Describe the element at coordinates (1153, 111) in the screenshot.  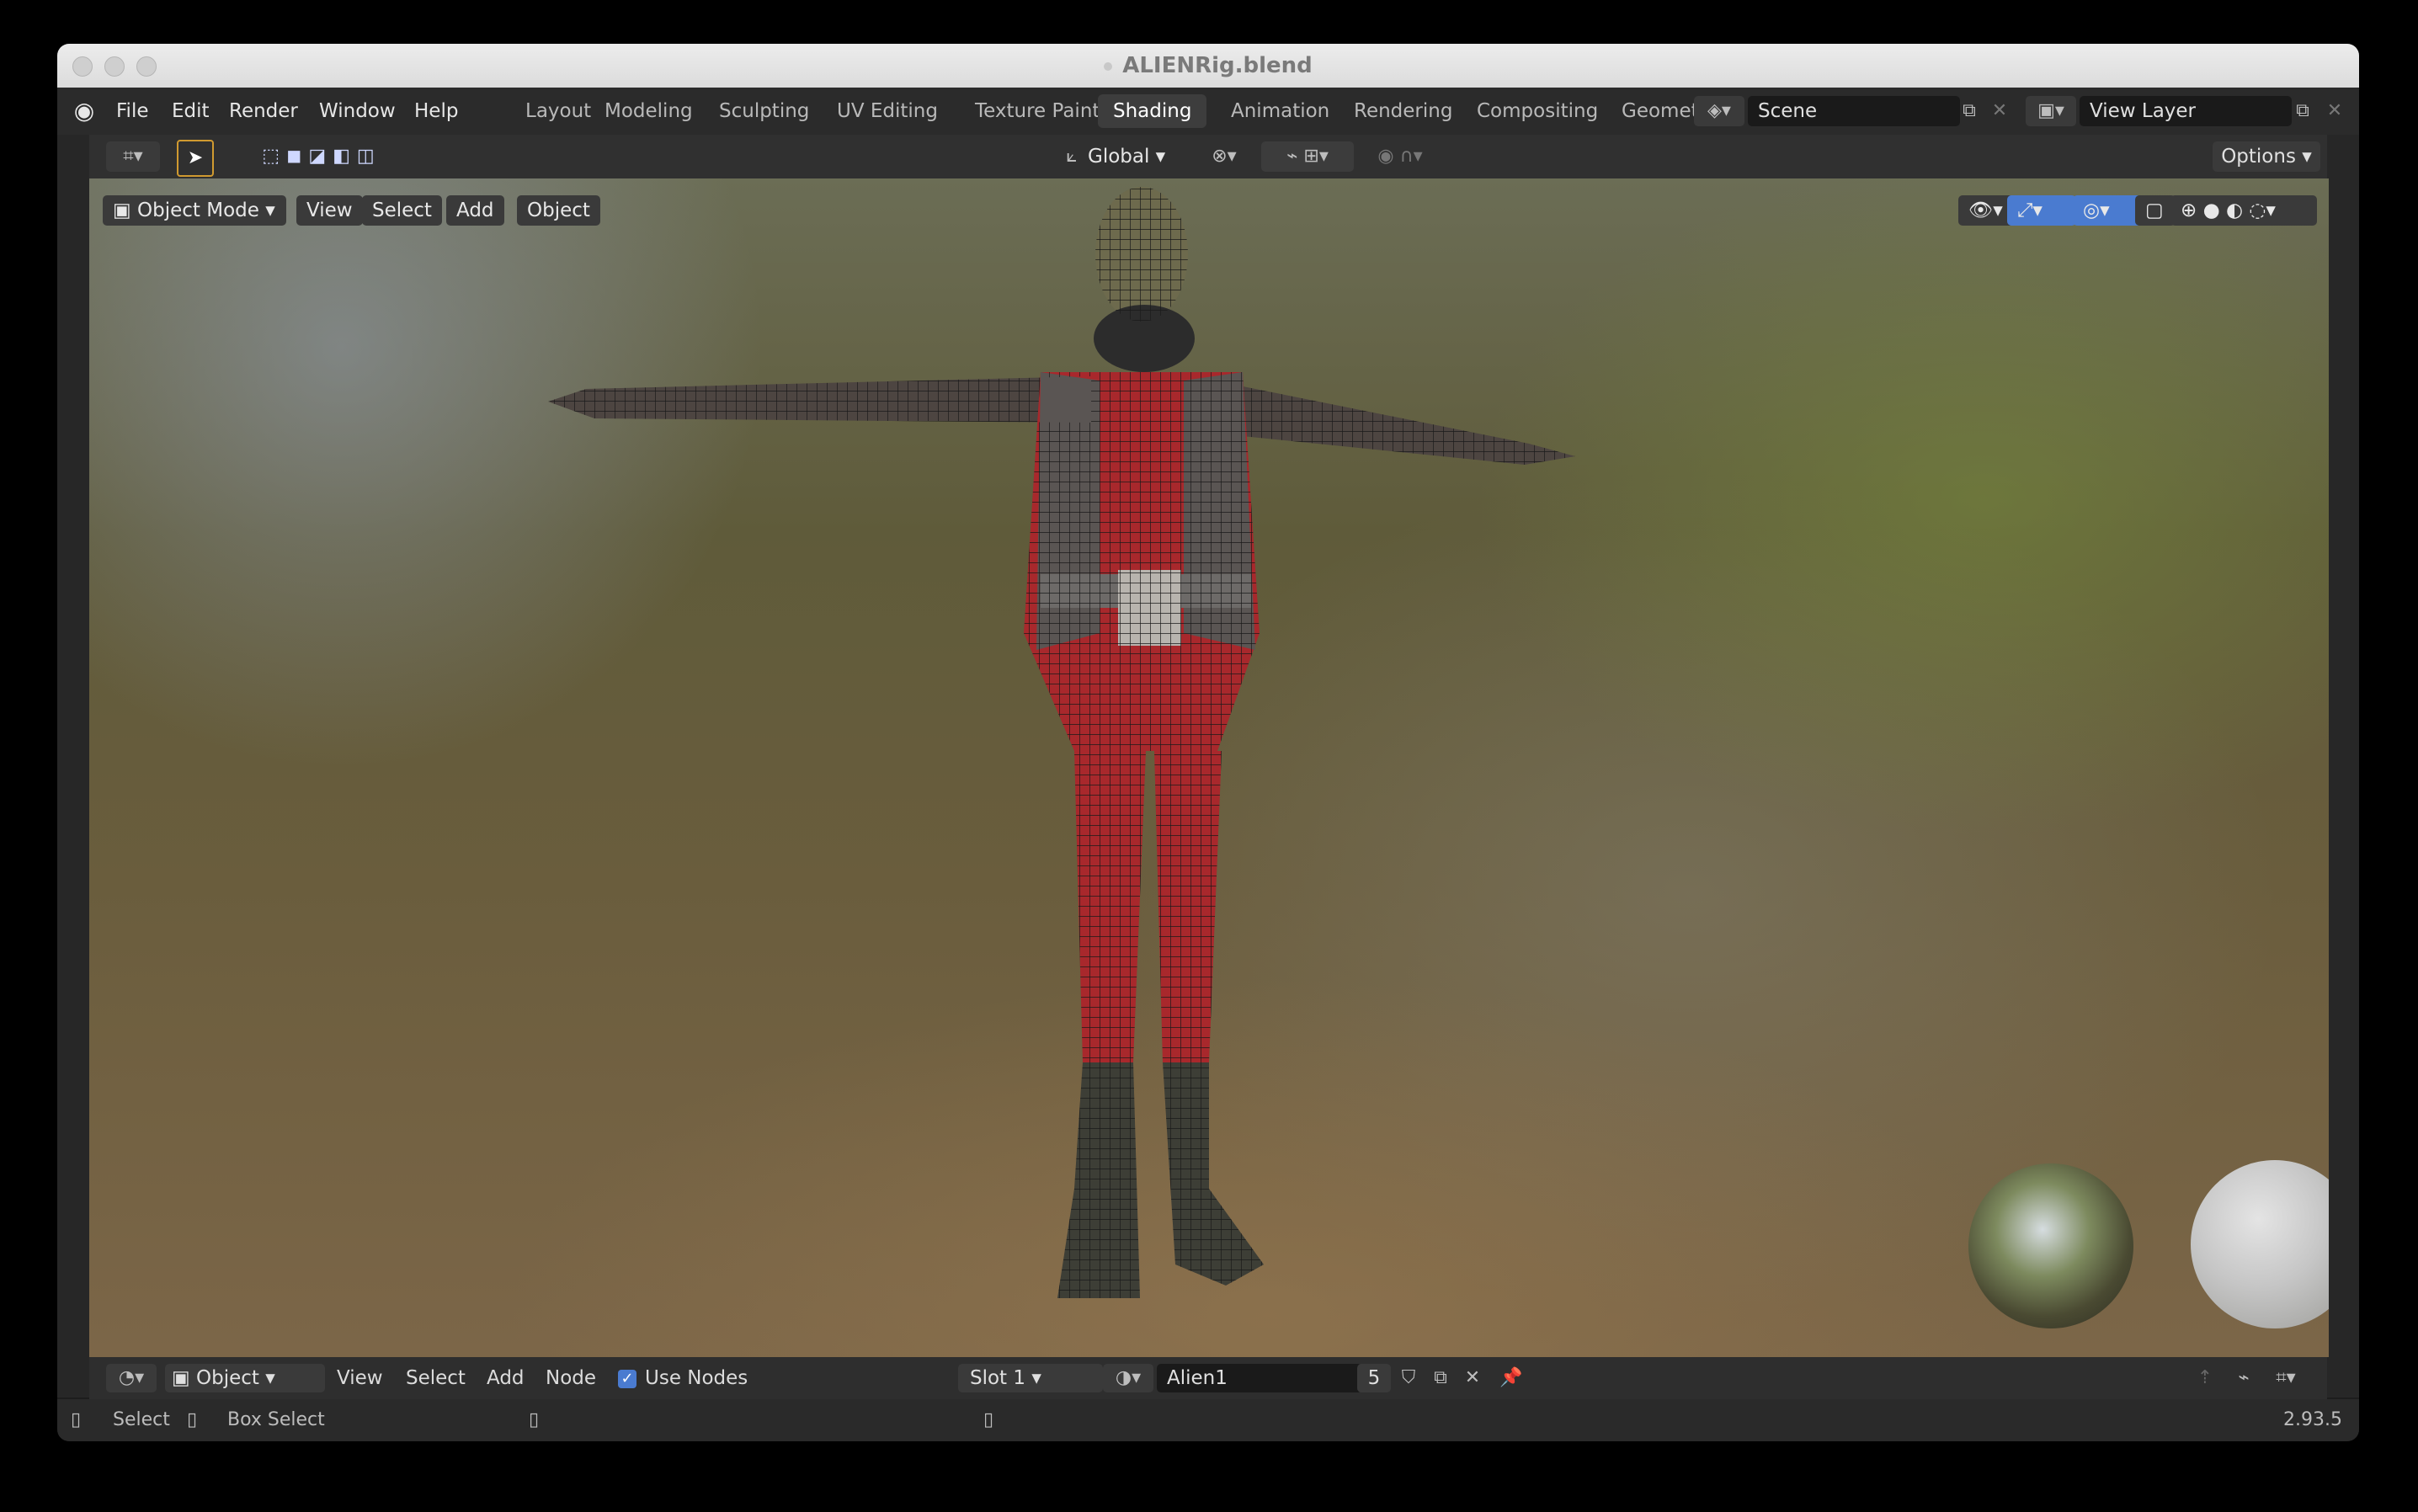
I see `tab-shading: Shading` at that location.